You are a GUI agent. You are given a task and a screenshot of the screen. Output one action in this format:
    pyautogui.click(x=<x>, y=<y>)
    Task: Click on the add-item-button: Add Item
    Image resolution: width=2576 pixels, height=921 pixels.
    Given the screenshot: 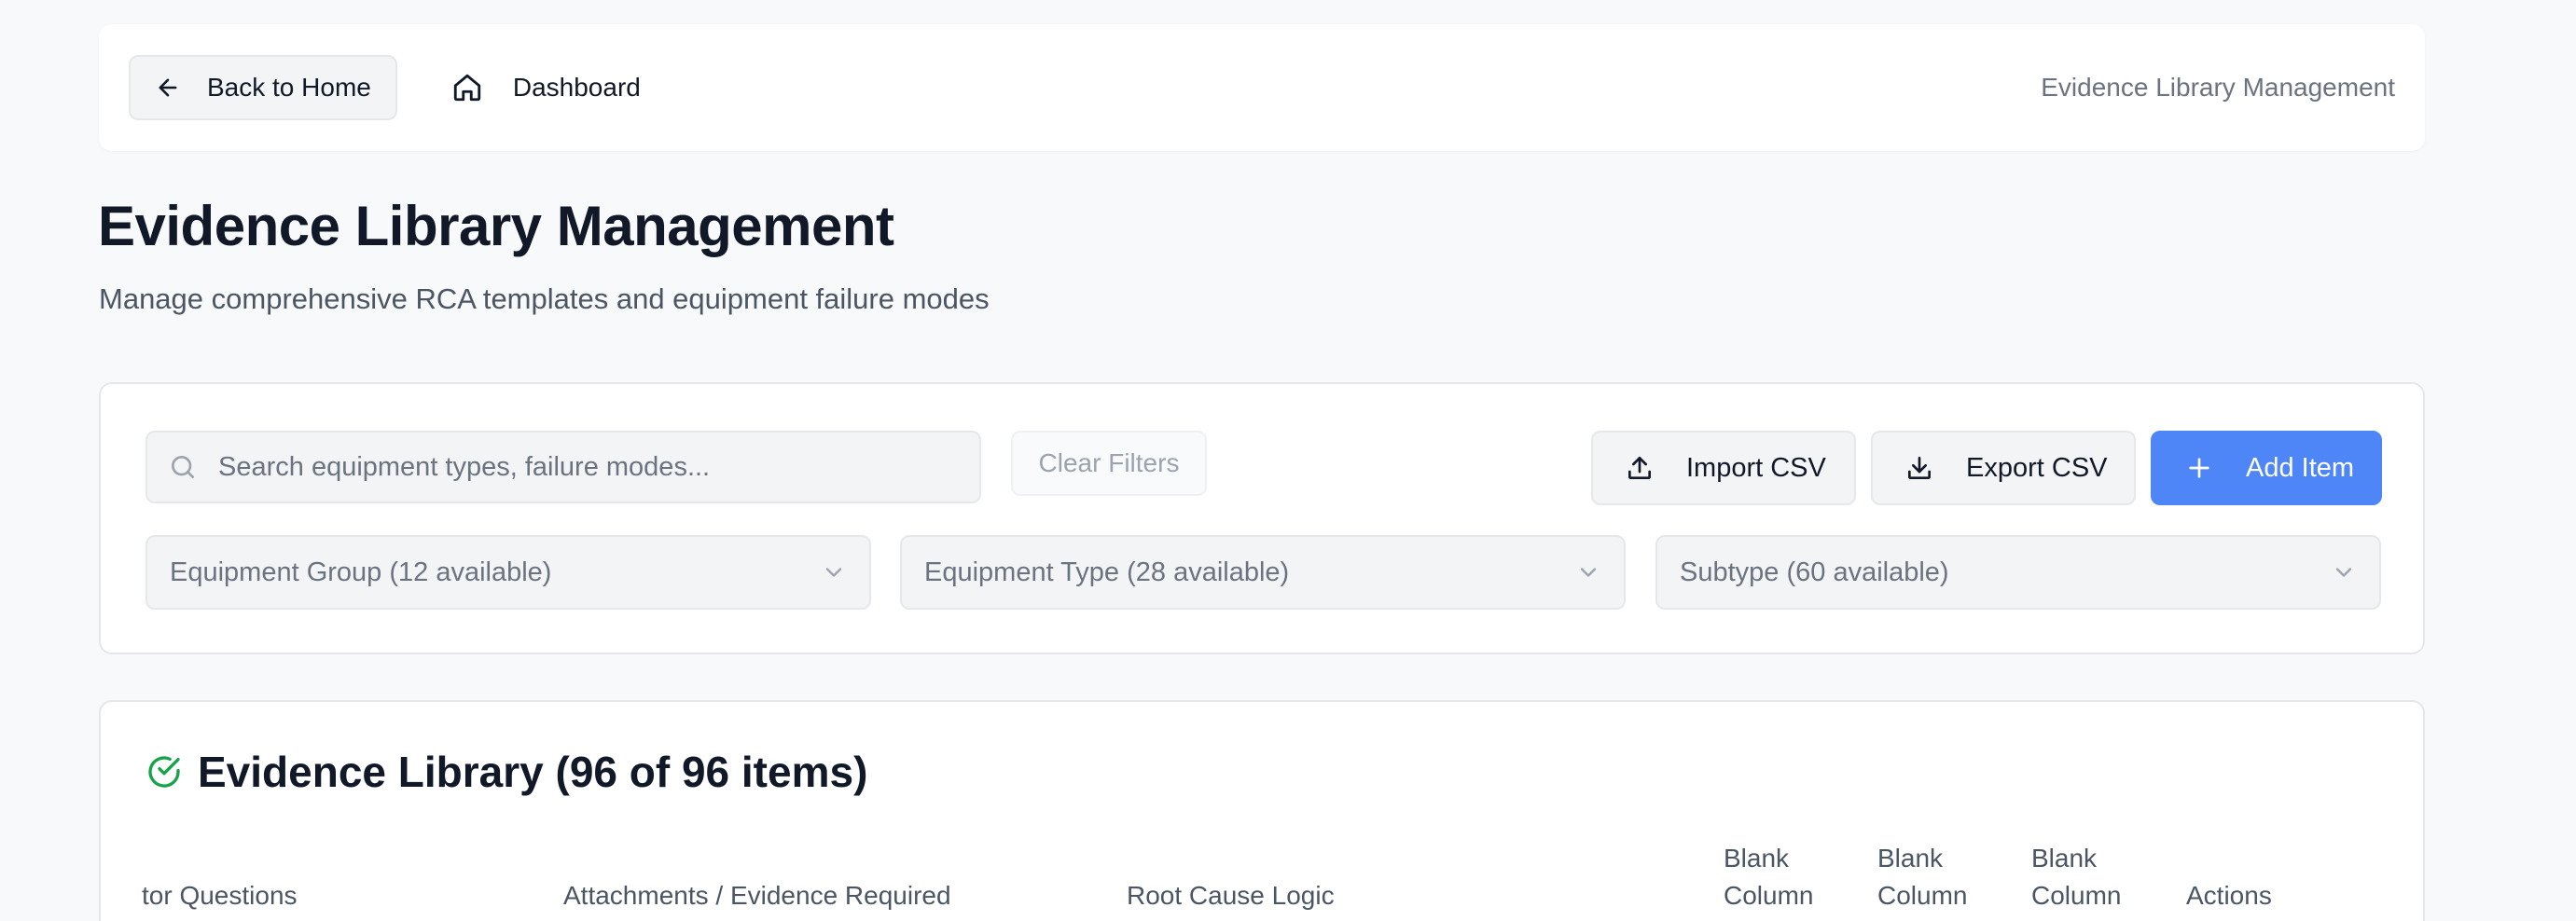 What is the action you would take?
    pyautogui.click(x=2266, y=468)
    